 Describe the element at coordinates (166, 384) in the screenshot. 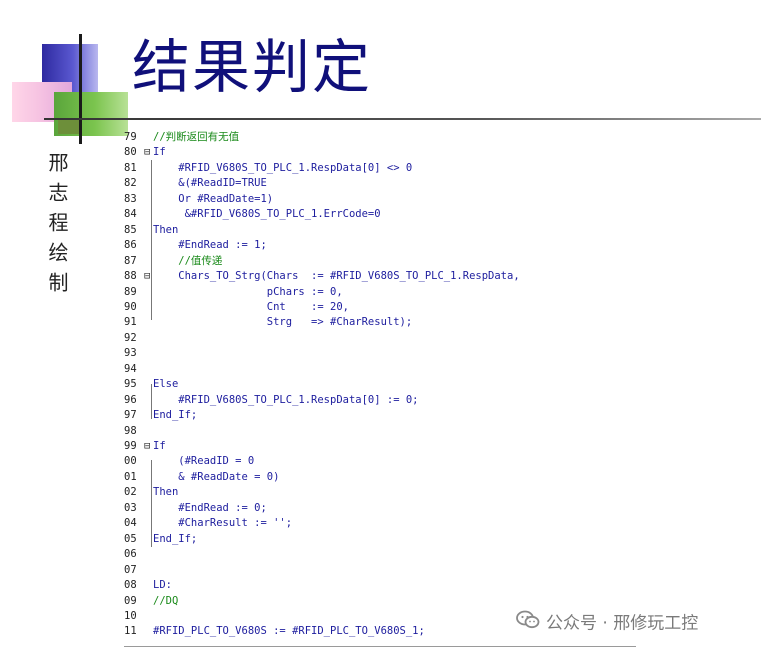

I see `code-keyword: Else` at that location.